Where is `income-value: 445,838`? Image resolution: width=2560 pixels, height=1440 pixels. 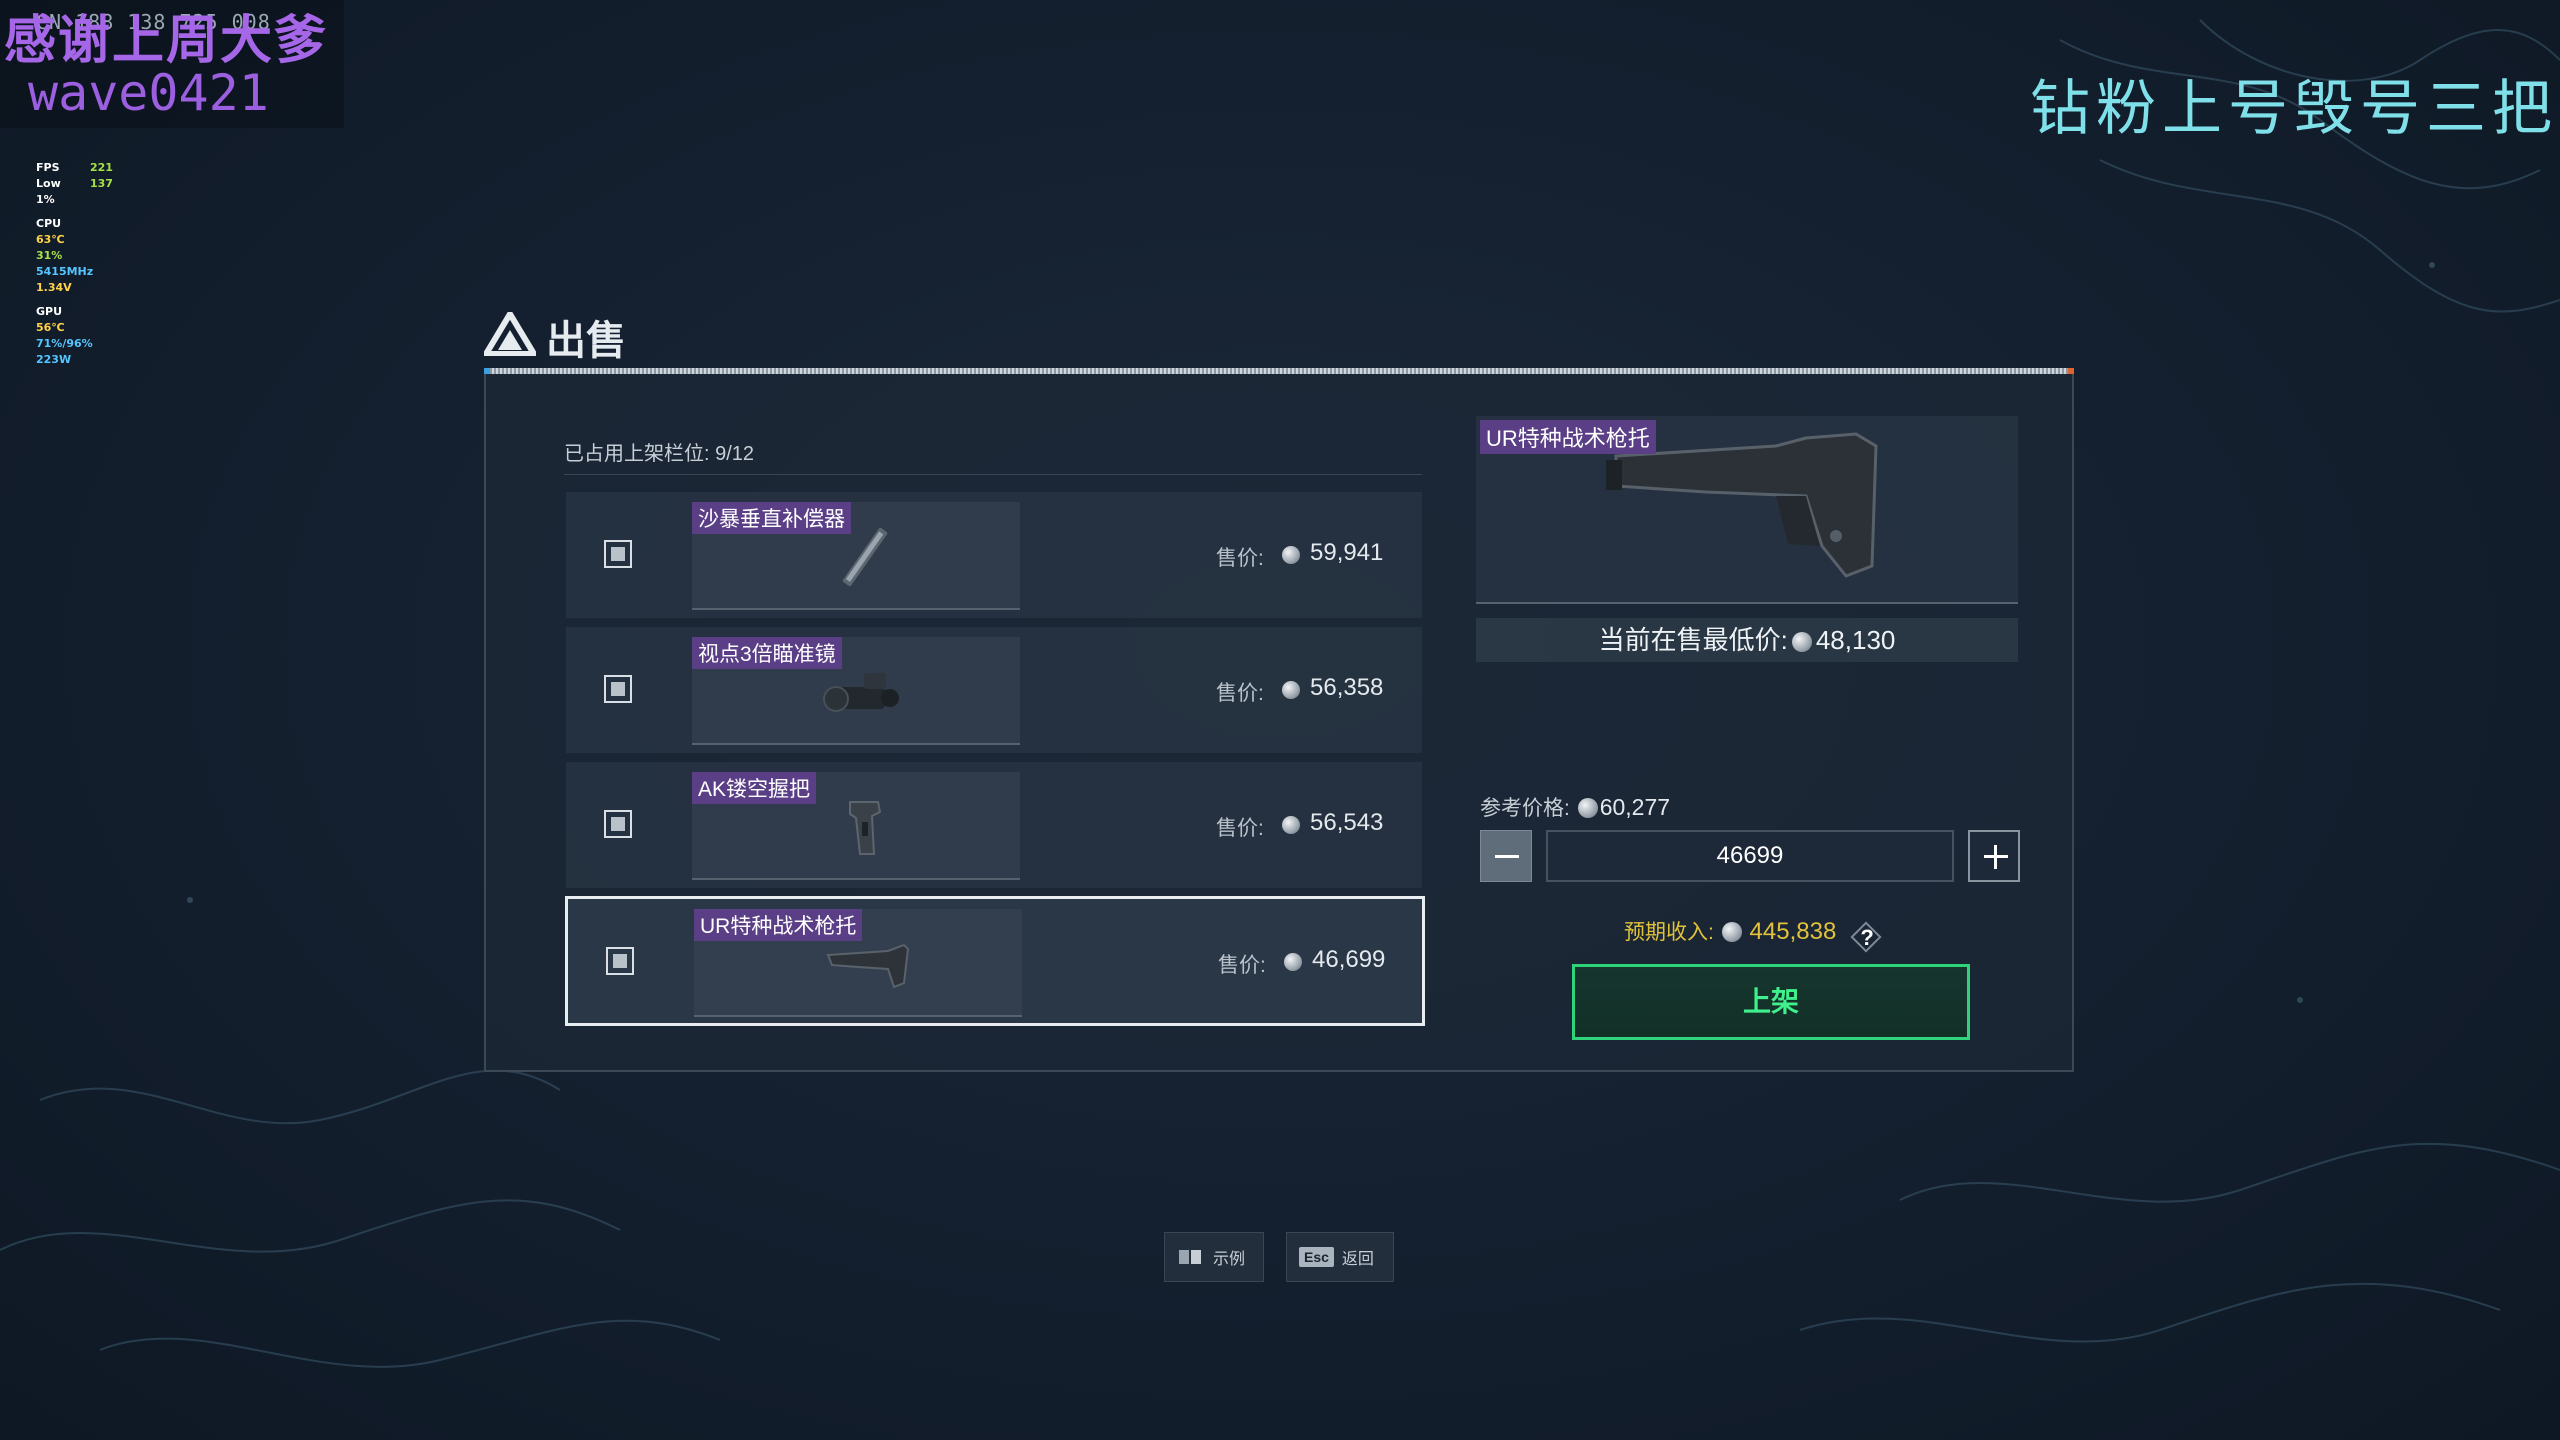
income-value: 445,838 is located at coordinates (1793, 931).